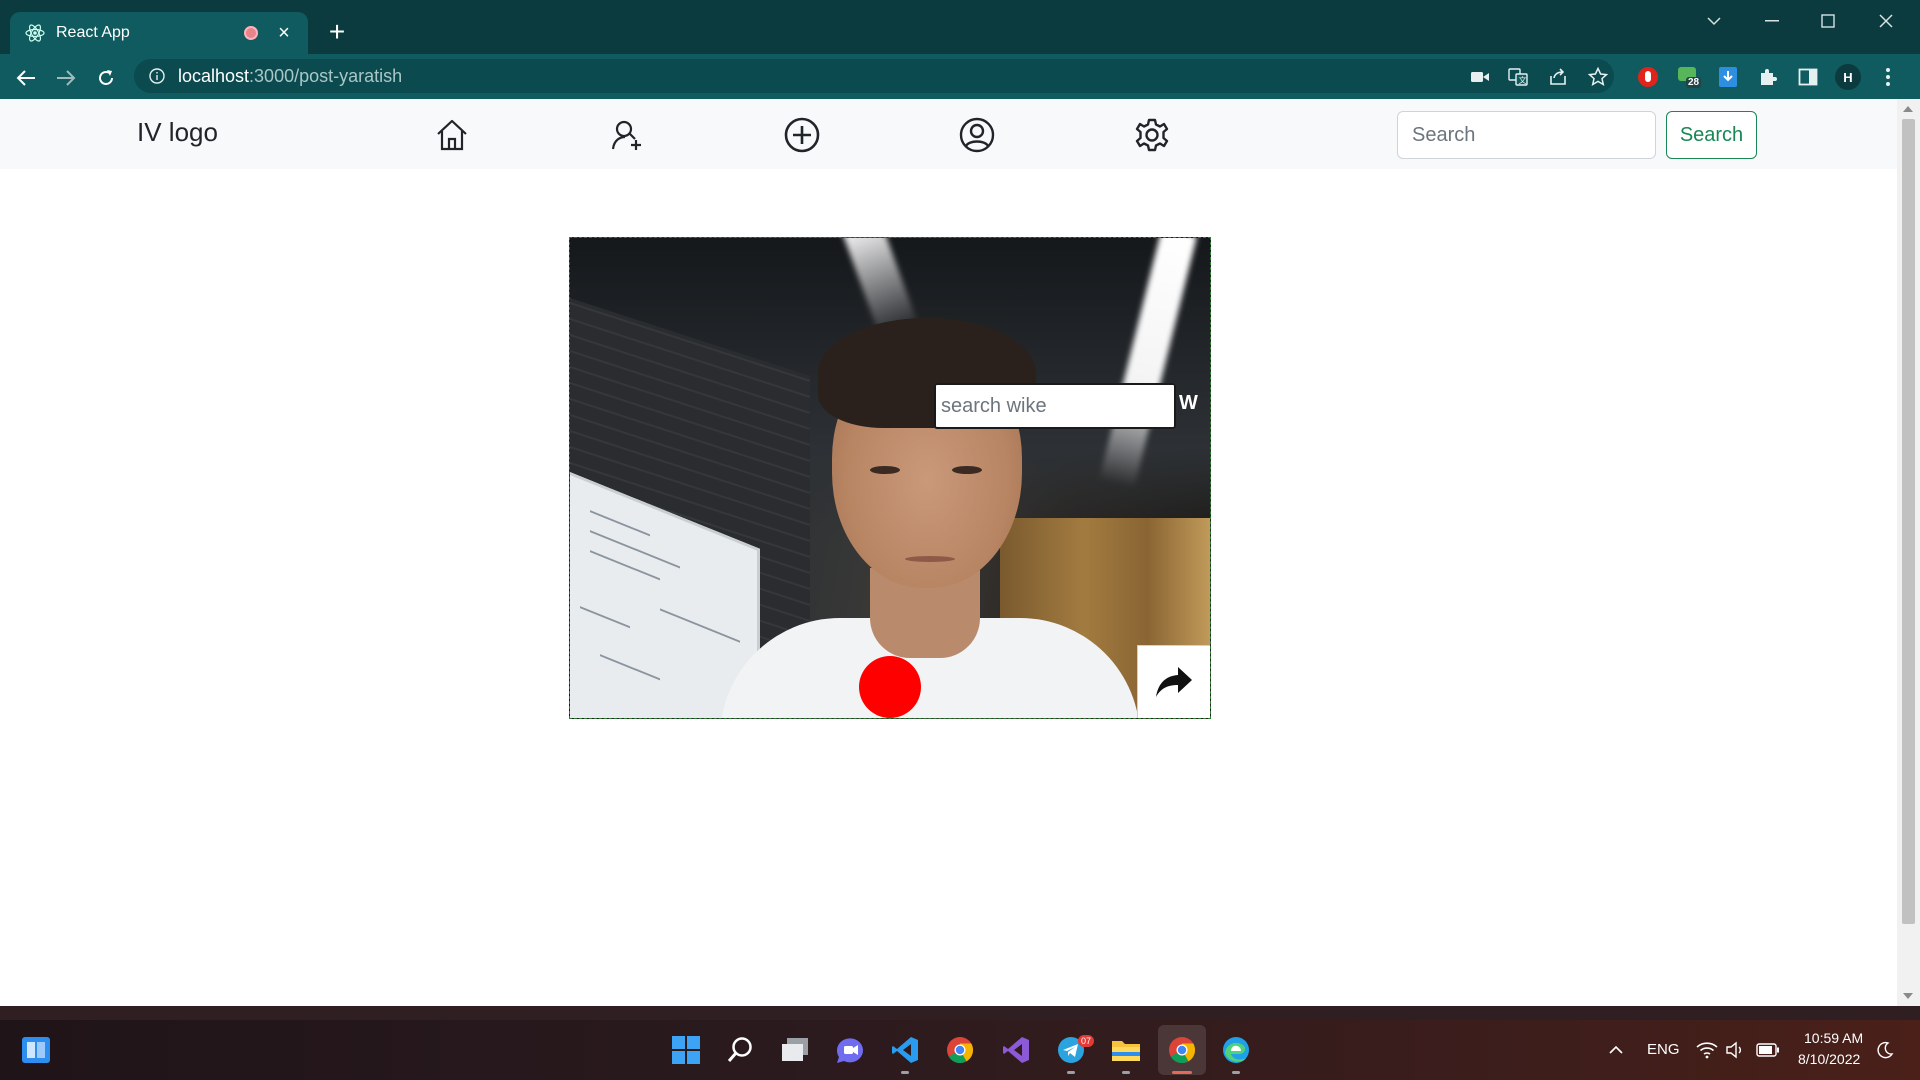  I want to click on file-explorer-icon, so click(1126, 1050).